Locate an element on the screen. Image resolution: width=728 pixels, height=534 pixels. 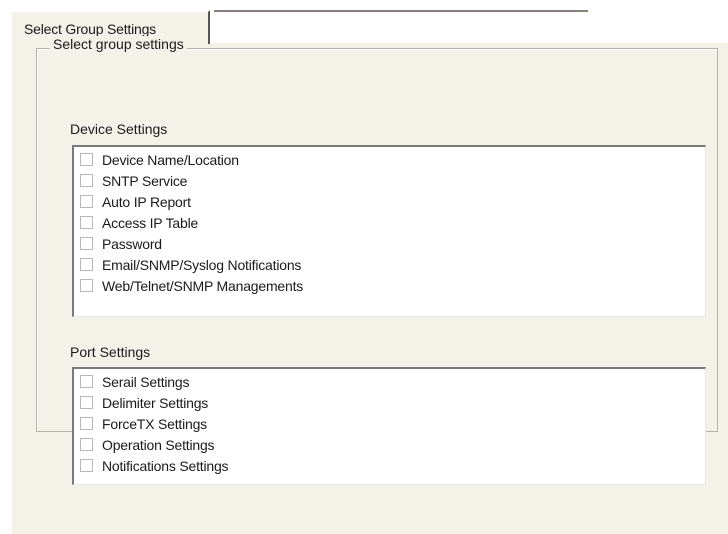
device-item-name-location: Device Name/Location is located at coordinates (389, 159).